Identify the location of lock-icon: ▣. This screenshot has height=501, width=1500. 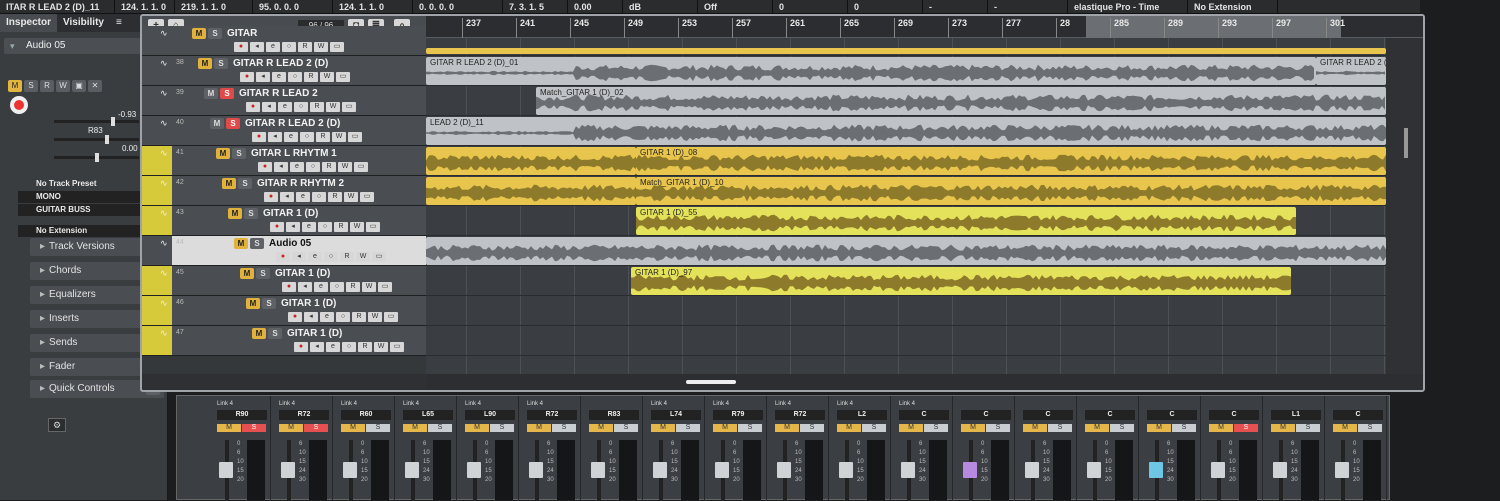
(79, 86).